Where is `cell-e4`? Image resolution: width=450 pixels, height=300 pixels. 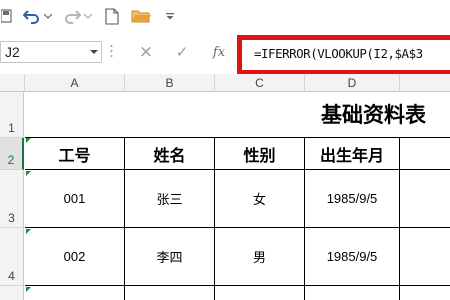 cell-e4 is located at coordinates (425, 257).